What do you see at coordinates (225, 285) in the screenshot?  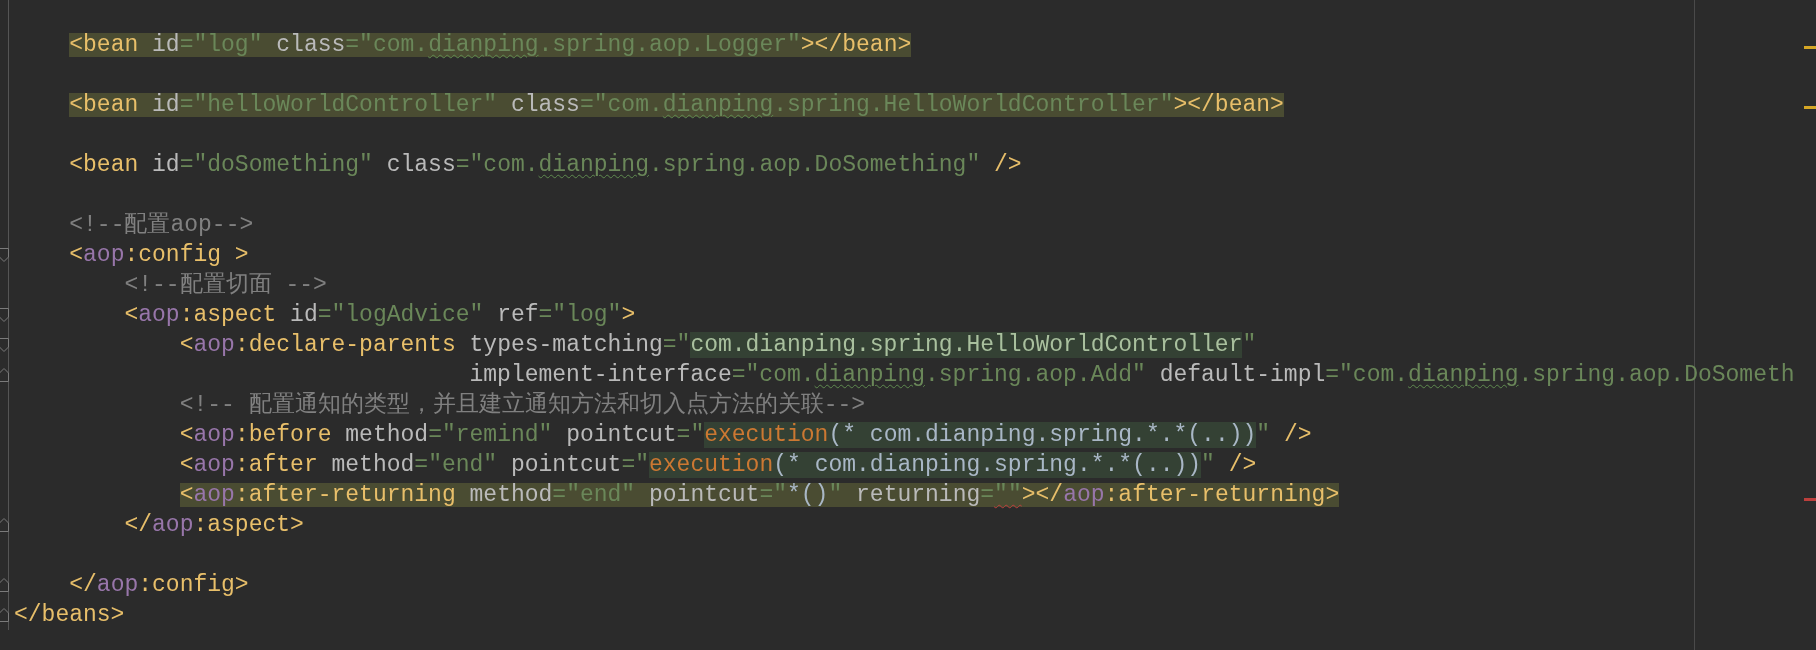 I see `code-line: <!--配置切面 -->` at bounding box center [225, 285].